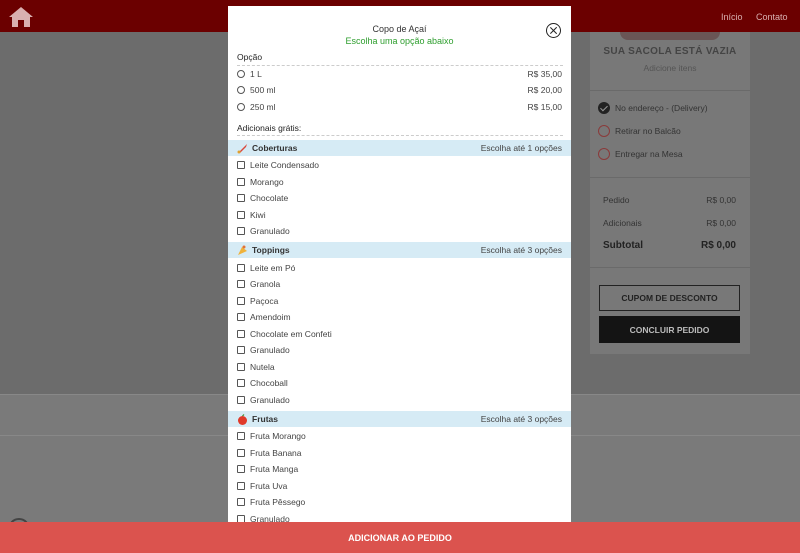  Describe the element at coordinates (242, 250) in the screenshot. I see `topping-icon` at that location.